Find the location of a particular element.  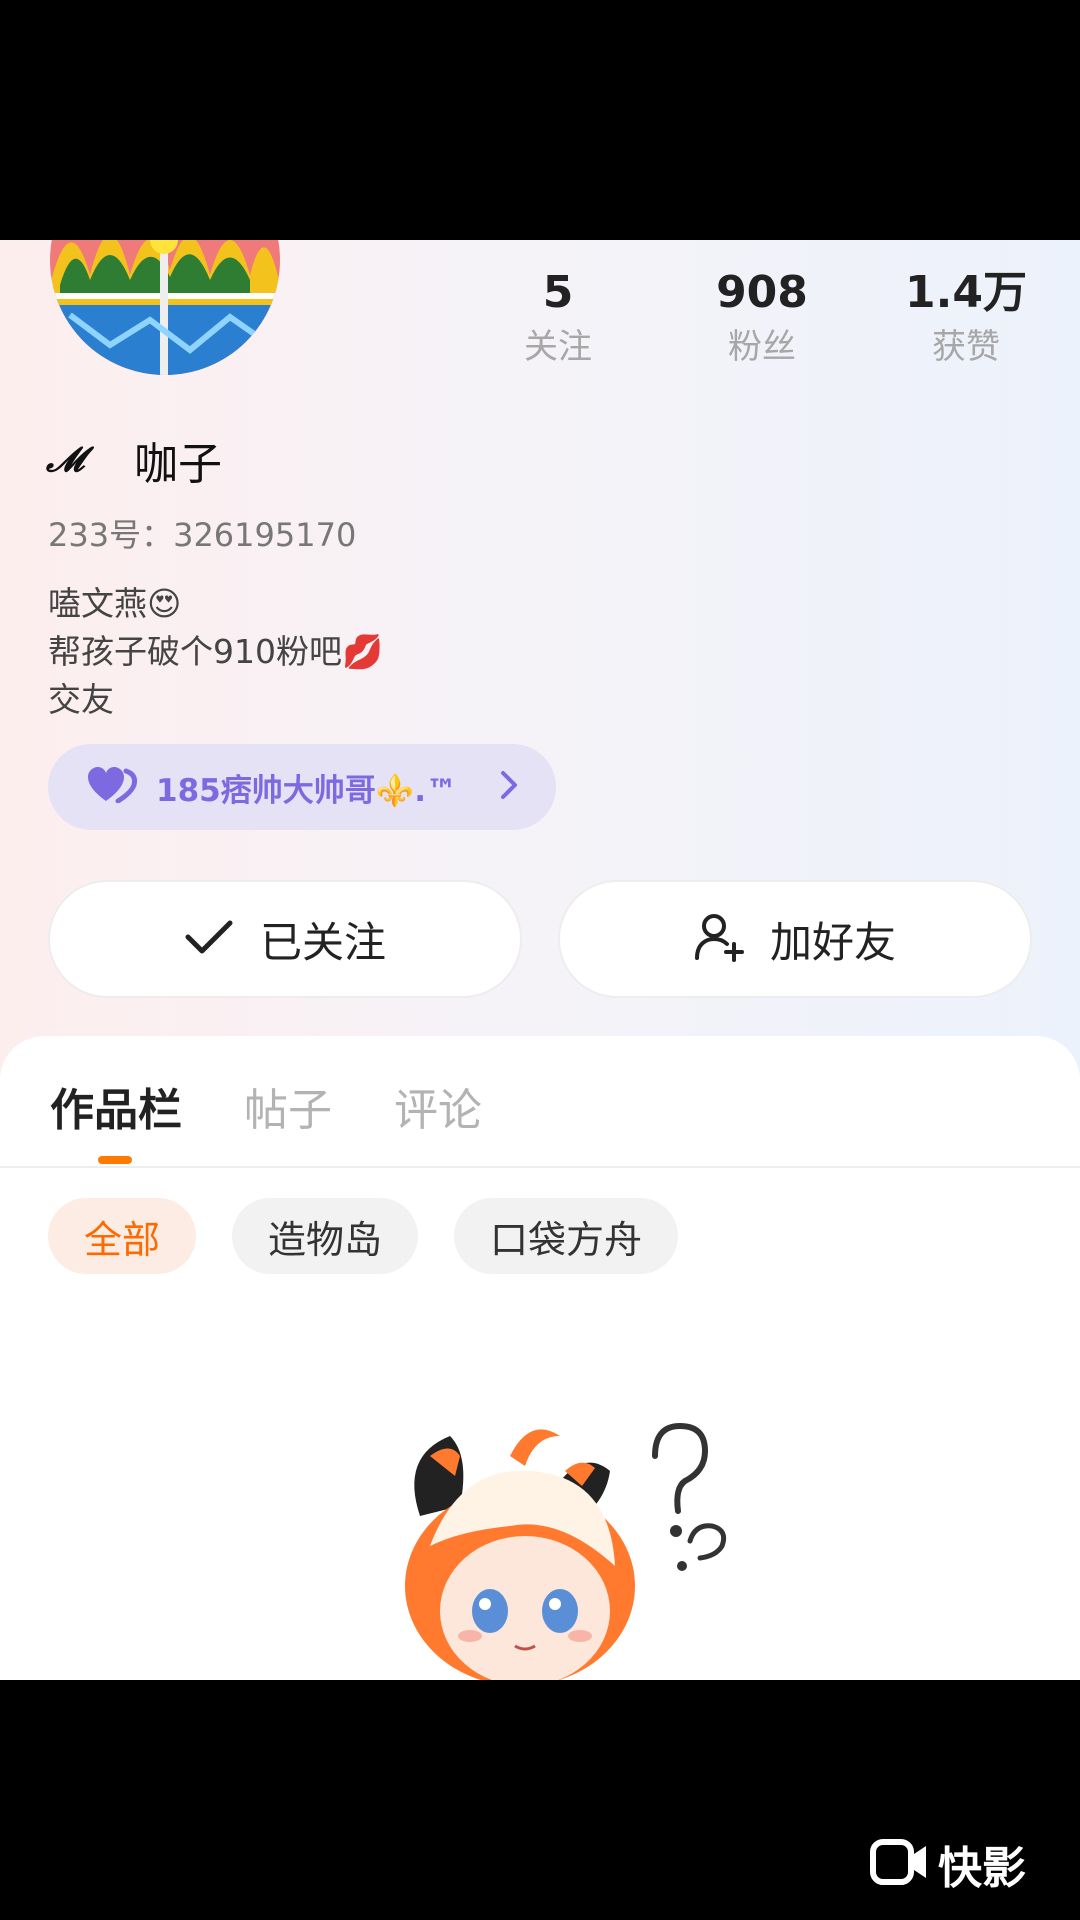

tab-indicator is located at coordinates (115, 1160).